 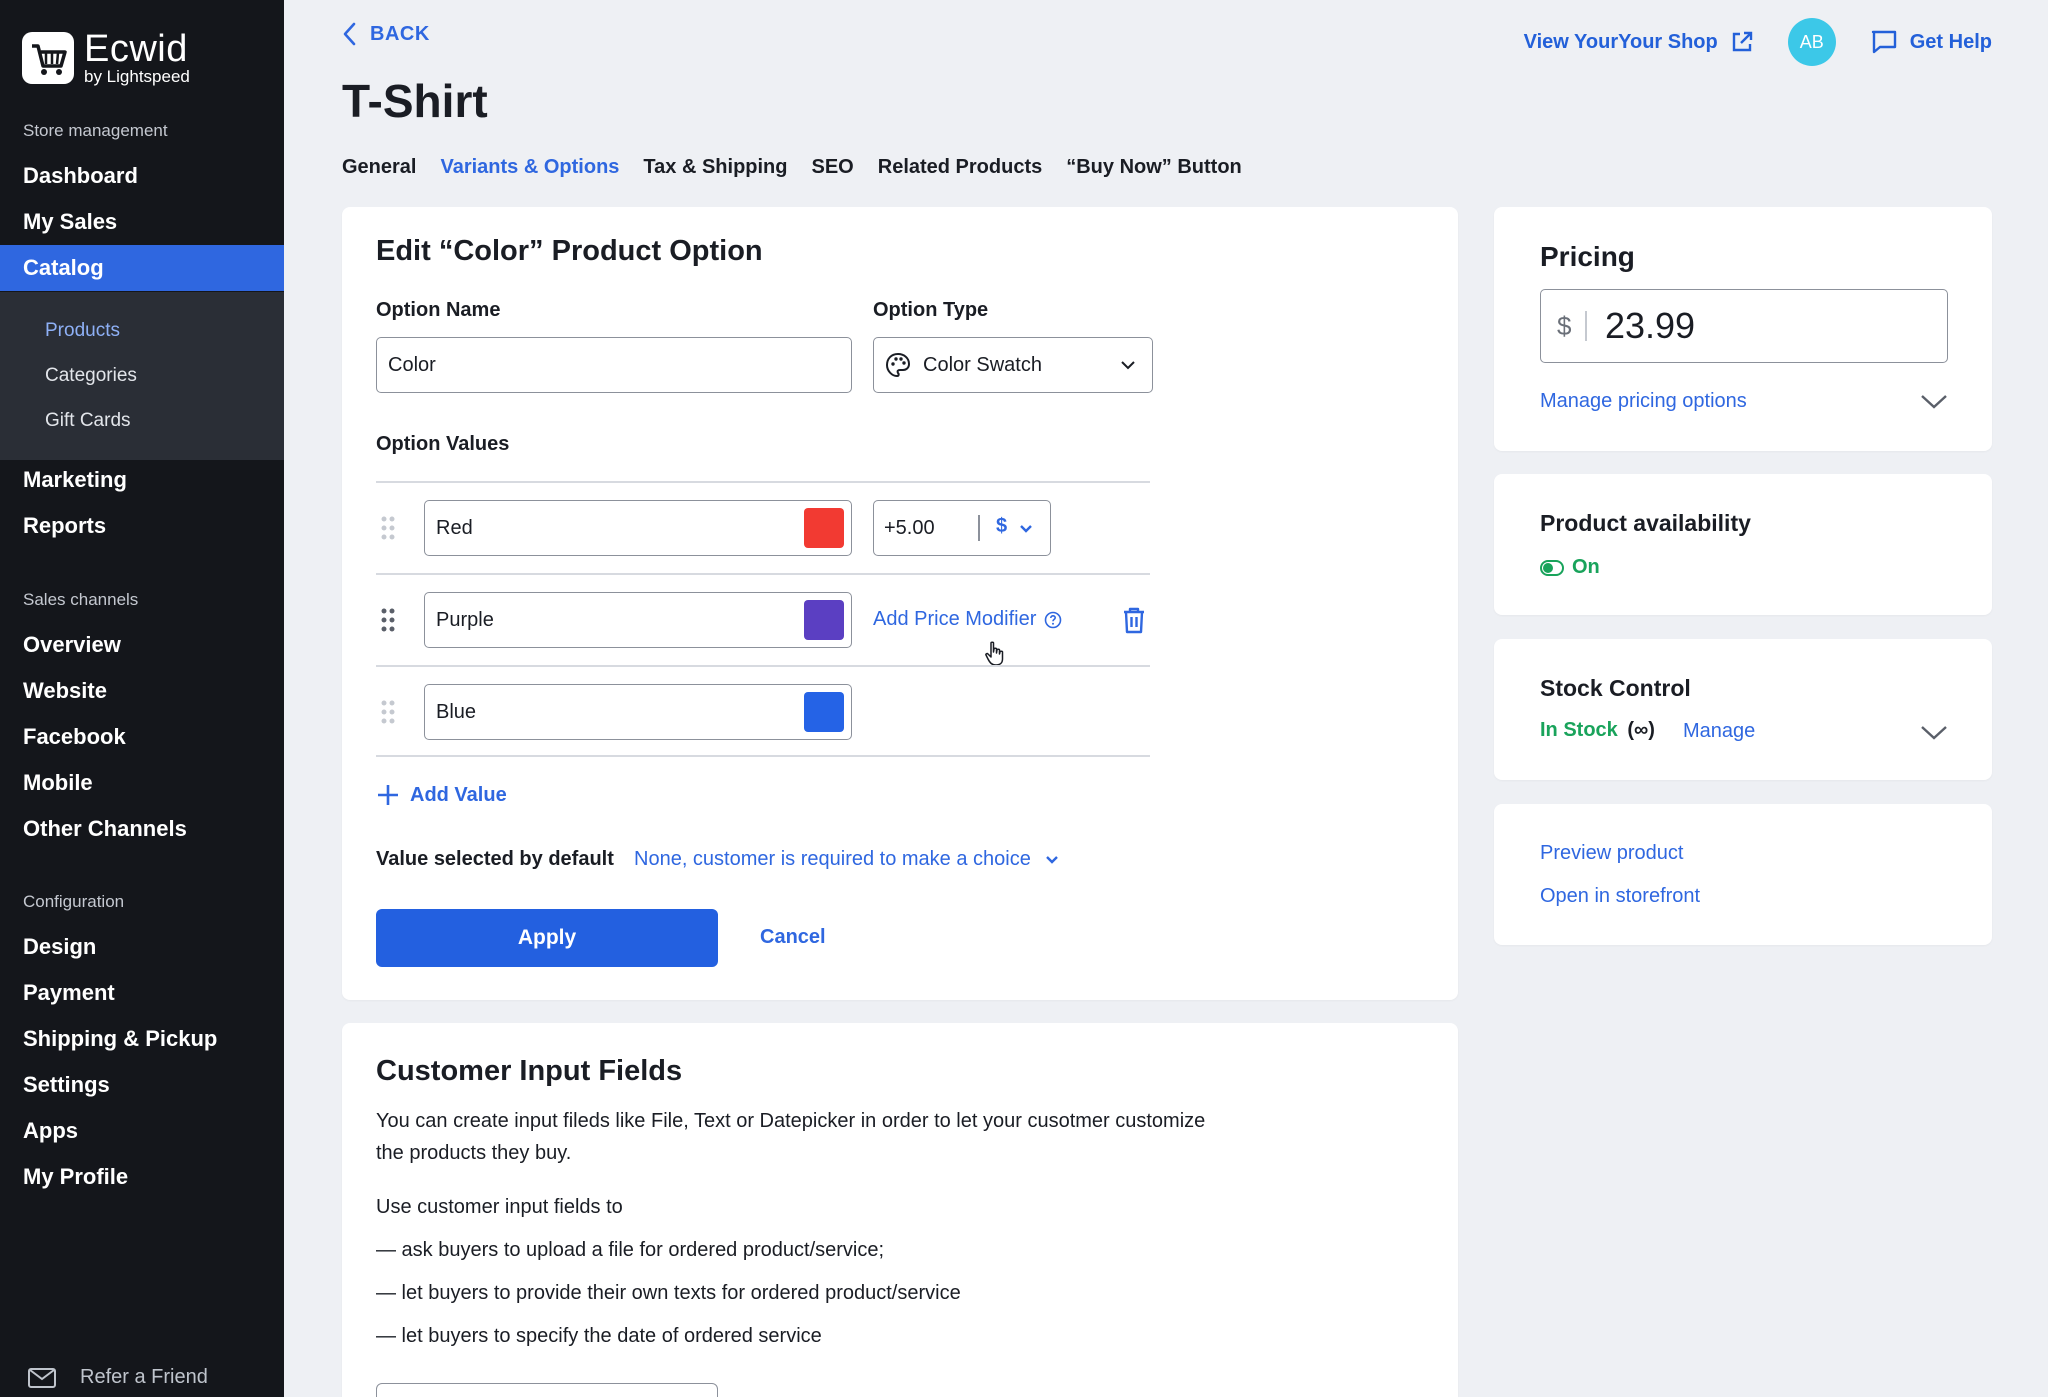 What do you see at coordinates (1611, 853) in the screenshot?
I see `preview-product-link: Preview product` at bounding box center [1611, 853].